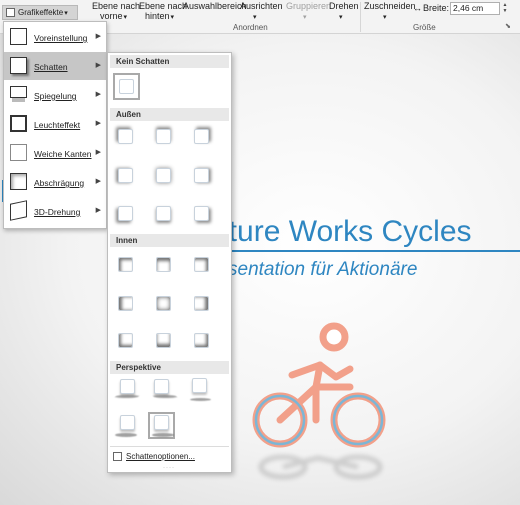  What do you see at coordinates (436, 8) in the screenshot?
I see `breite-label: Breite:` at bounding box center [436, 8].